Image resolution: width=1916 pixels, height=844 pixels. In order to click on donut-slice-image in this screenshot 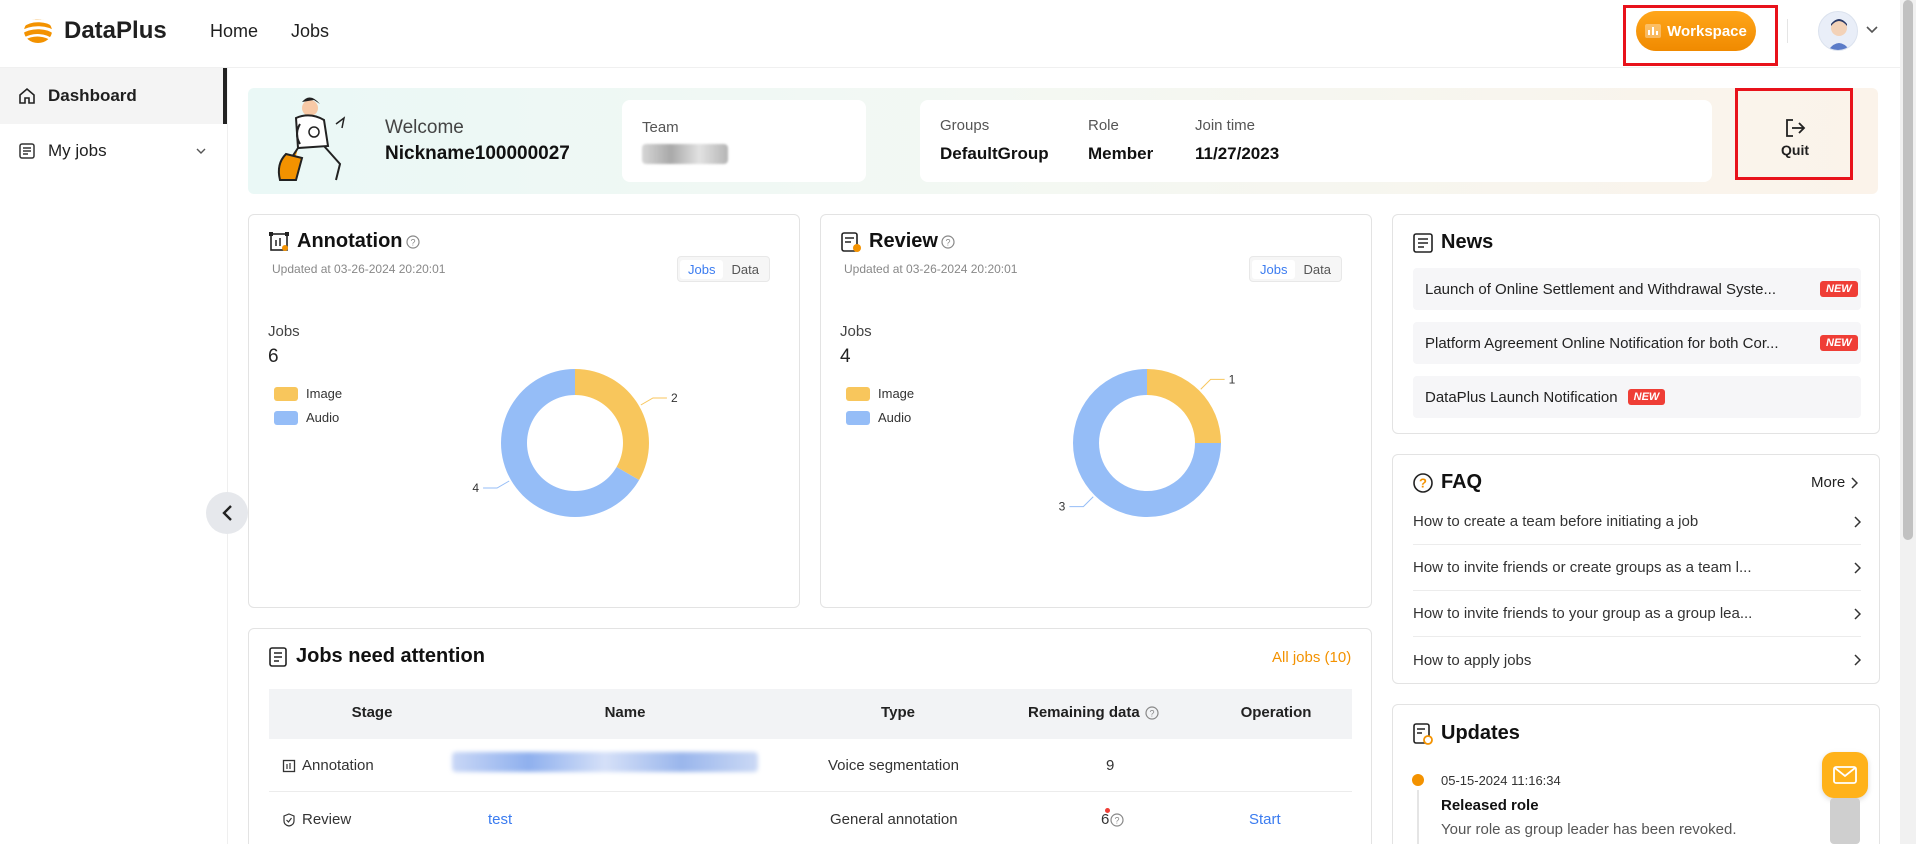, I will do `click(612, 424)`.